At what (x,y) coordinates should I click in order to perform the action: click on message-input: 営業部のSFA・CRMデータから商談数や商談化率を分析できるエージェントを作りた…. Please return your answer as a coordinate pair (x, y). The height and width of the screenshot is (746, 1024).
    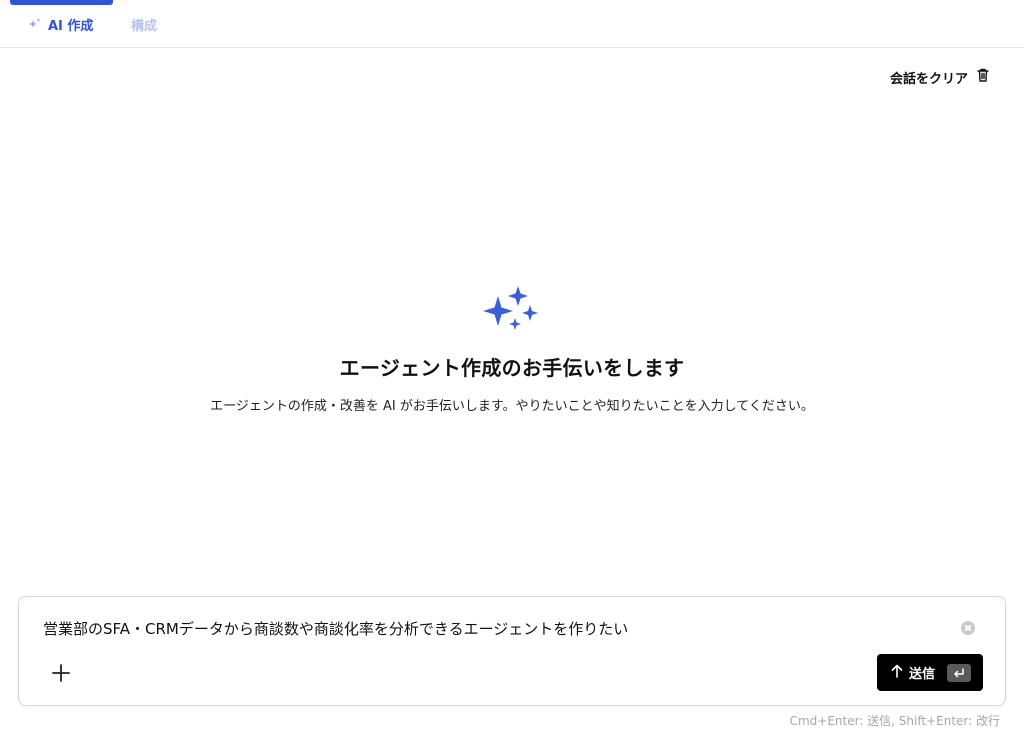
    Looking at the image, I should click on (335, 628).